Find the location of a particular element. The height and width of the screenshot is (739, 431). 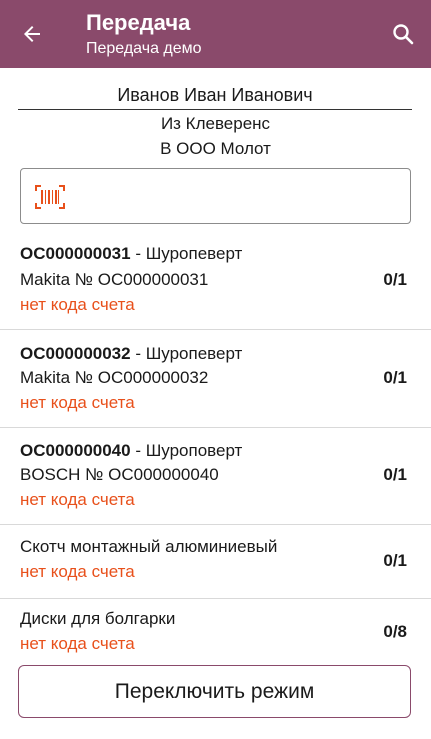

item-detail: BOSCH № OC000000040 is located at coordinates (119, 474).